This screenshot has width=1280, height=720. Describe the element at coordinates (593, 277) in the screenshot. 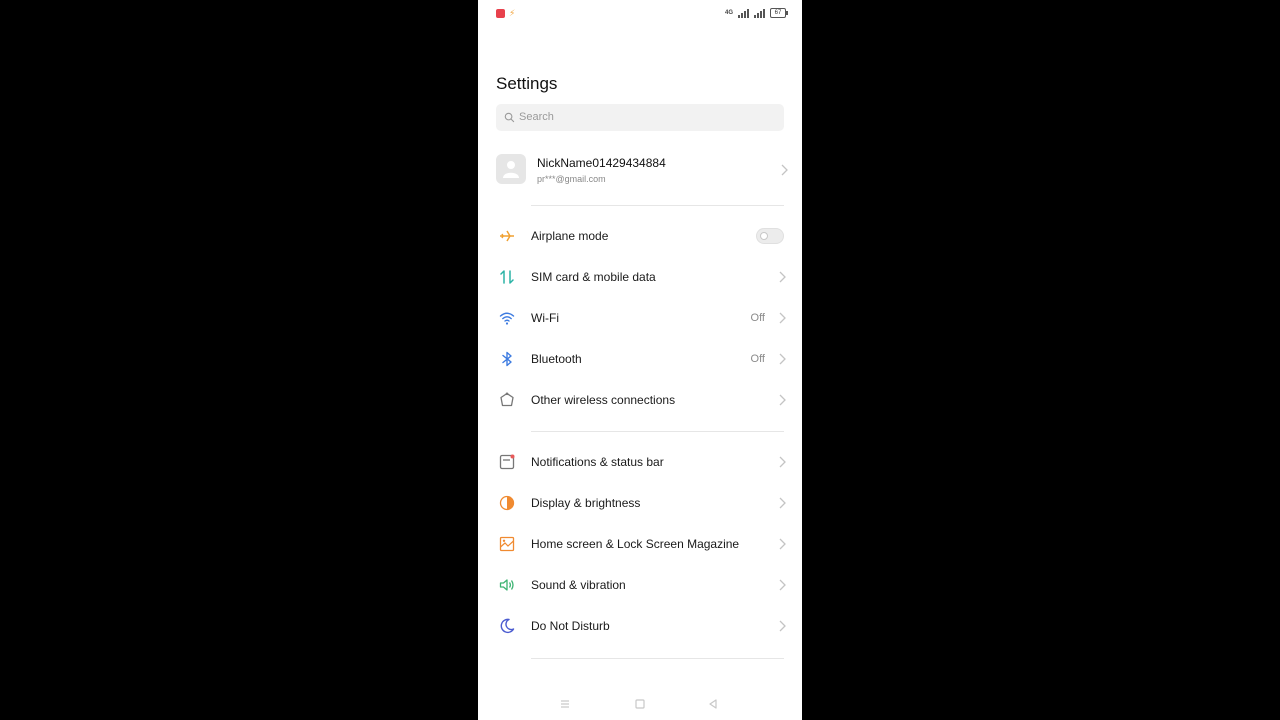

I see `settings-item-label: SIM card & mobile data` at that location.